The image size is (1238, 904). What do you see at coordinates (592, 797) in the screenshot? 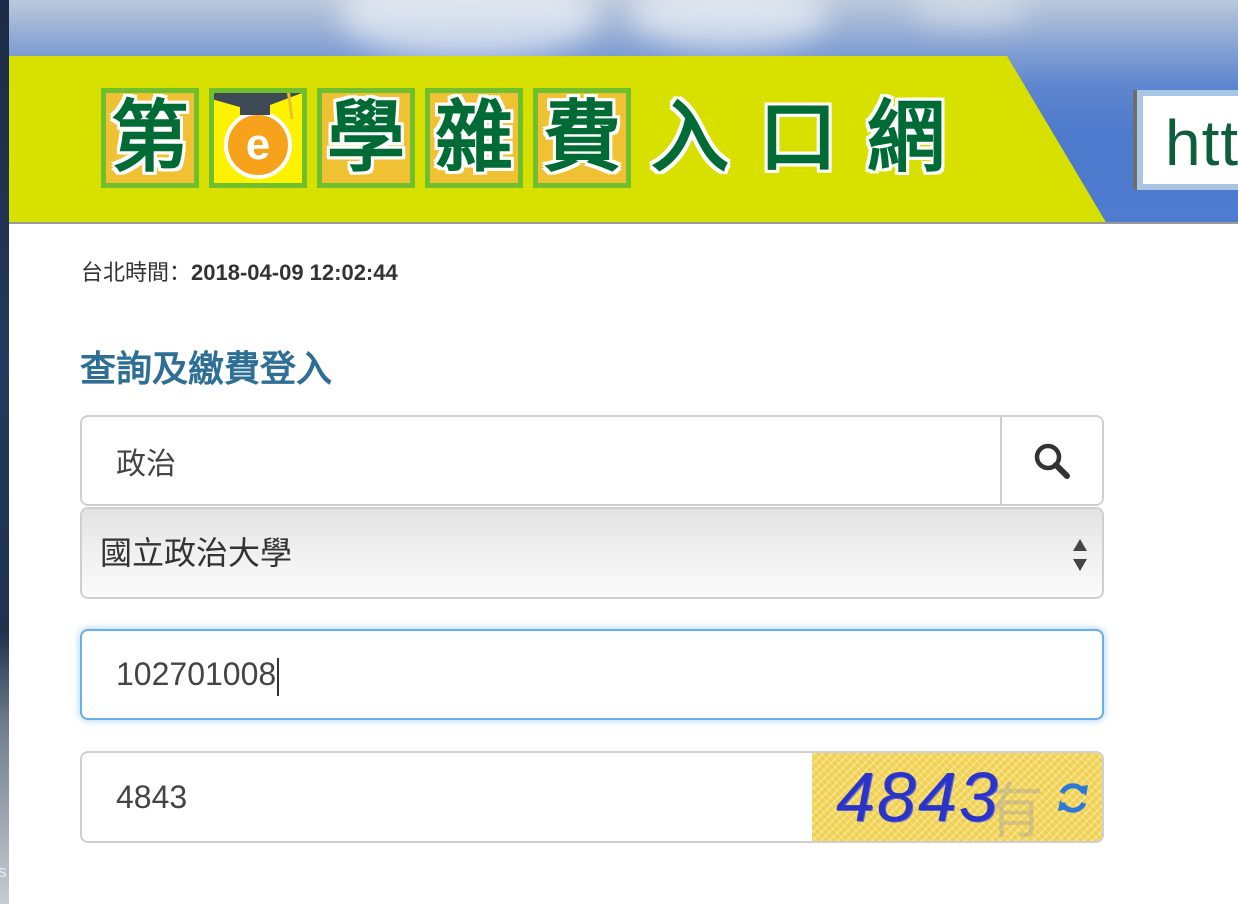
I see `captcha-input: 4843 有 4843` at bounding box center [592, 797].